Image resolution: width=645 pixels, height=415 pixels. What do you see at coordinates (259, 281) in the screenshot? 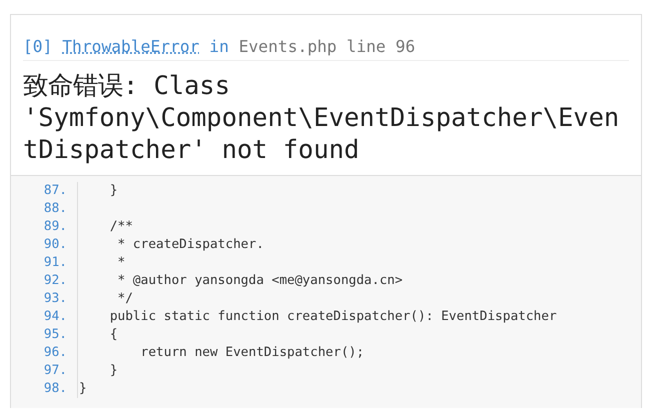
I see `code-line: * @author yansongda <me@yansongda.cn>` at bounding box center [259, 281].